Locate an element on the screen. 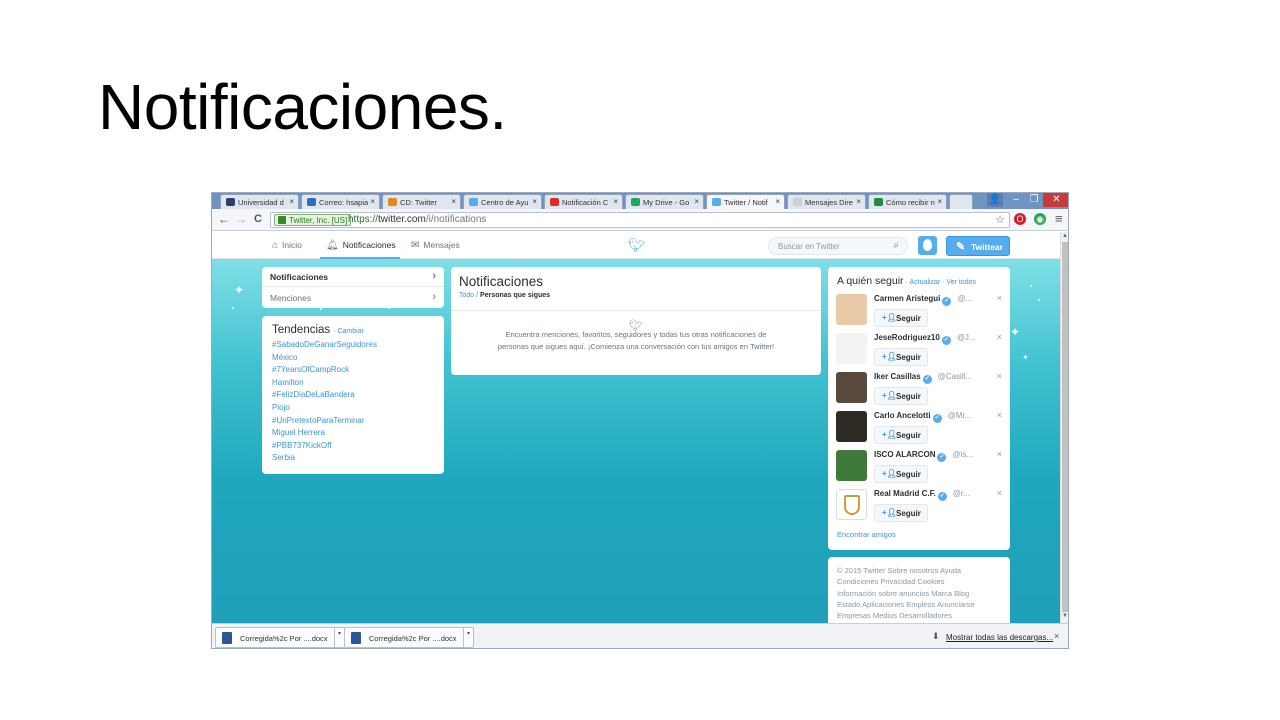 This screenshot has height=720, width=1280. trend-item: #FelizDiaDeLaBandera is located at coordinates (353, 395).